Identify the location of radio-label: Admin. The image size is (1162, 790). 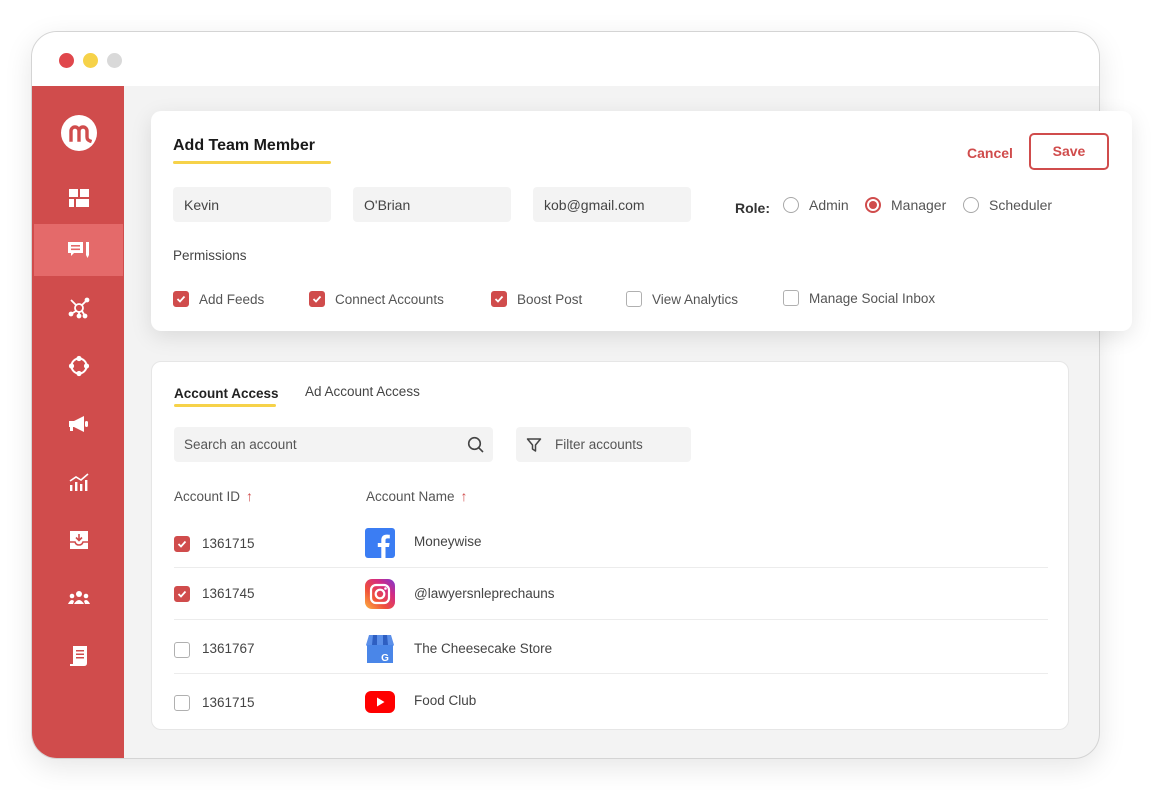
(829, 205).